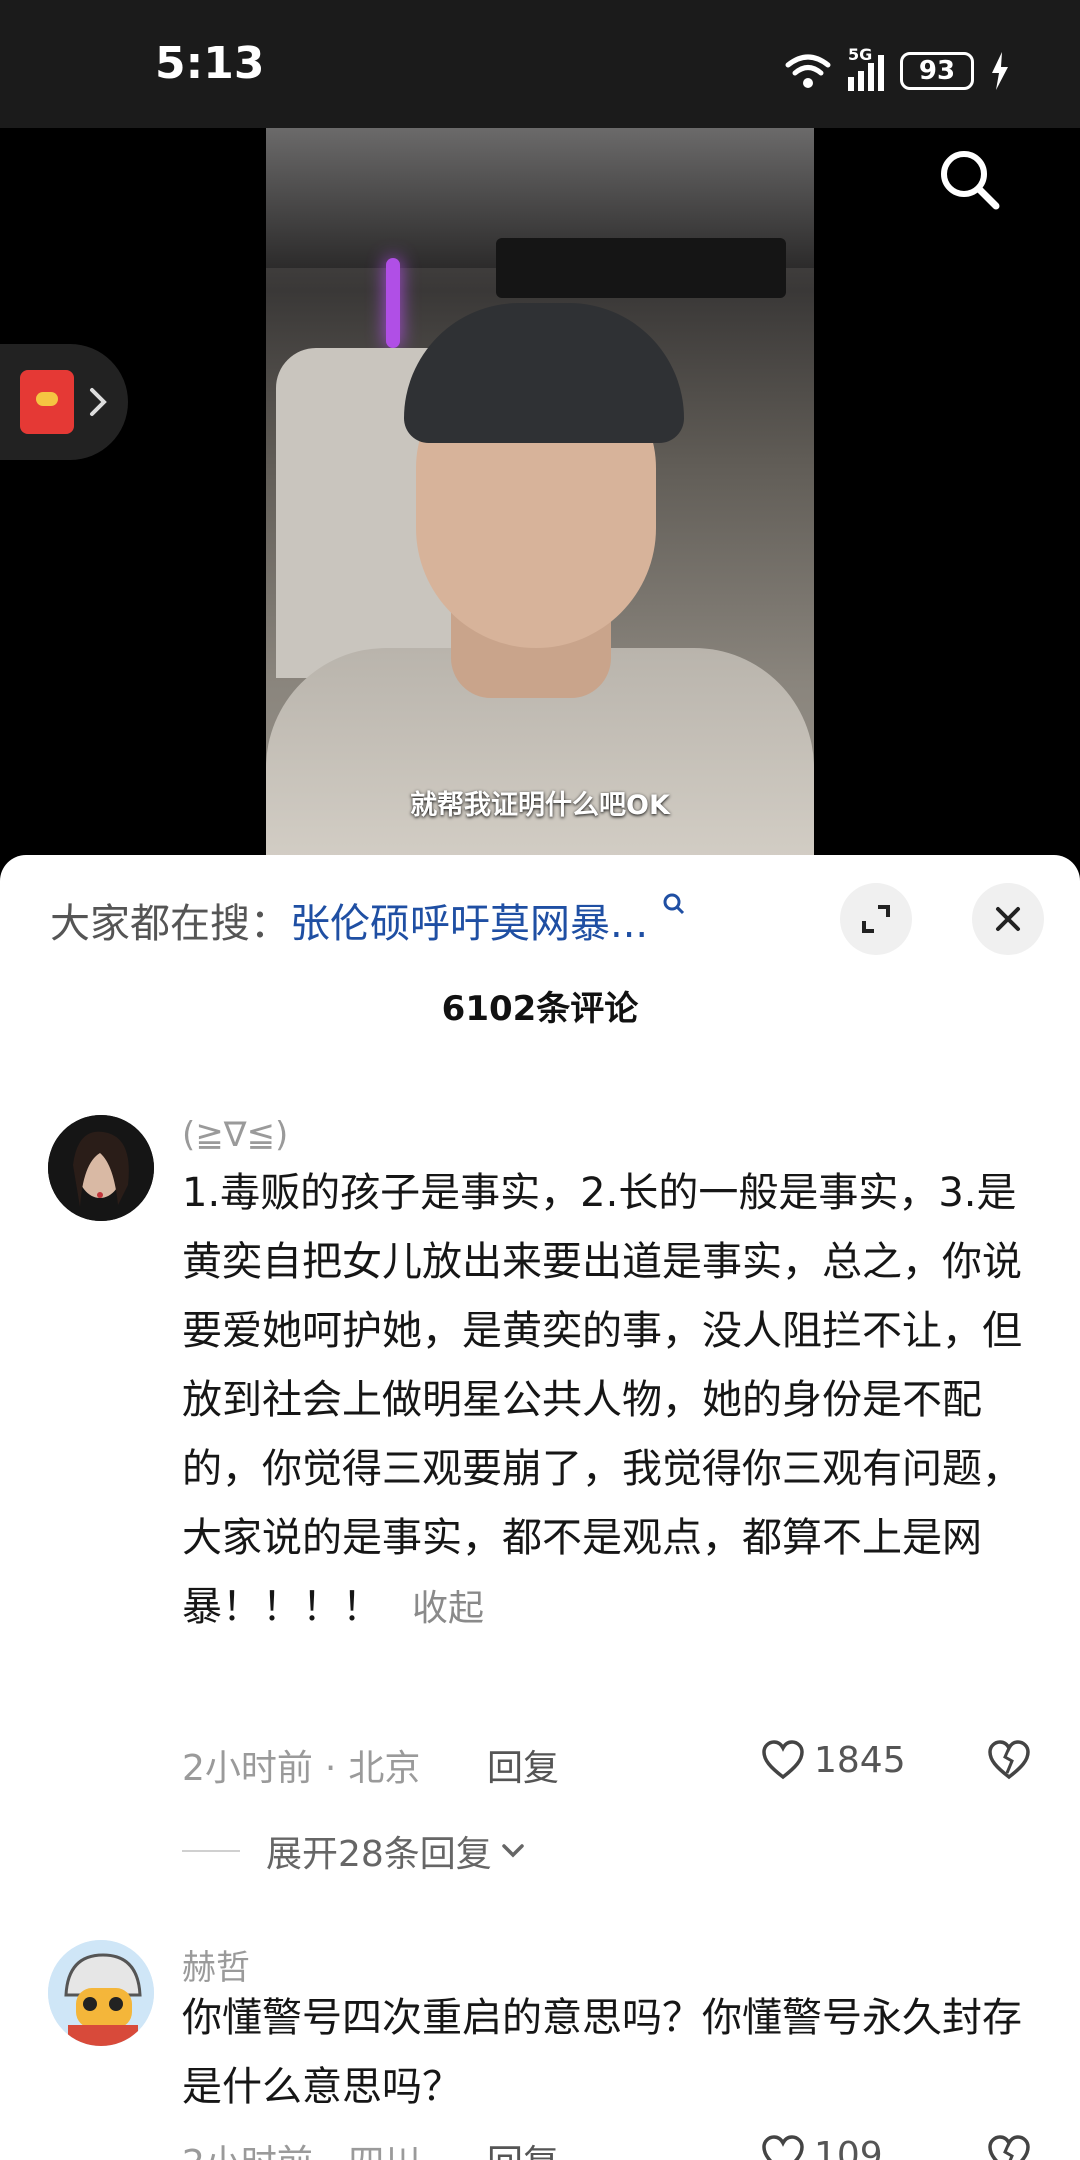 This screenshot has width=1080, height=2160. What do you see at coordinates (170, 924) in the screenshot?
I see `hot-search-prefix: 大家都在搜：` at bounding box center [170, 924].